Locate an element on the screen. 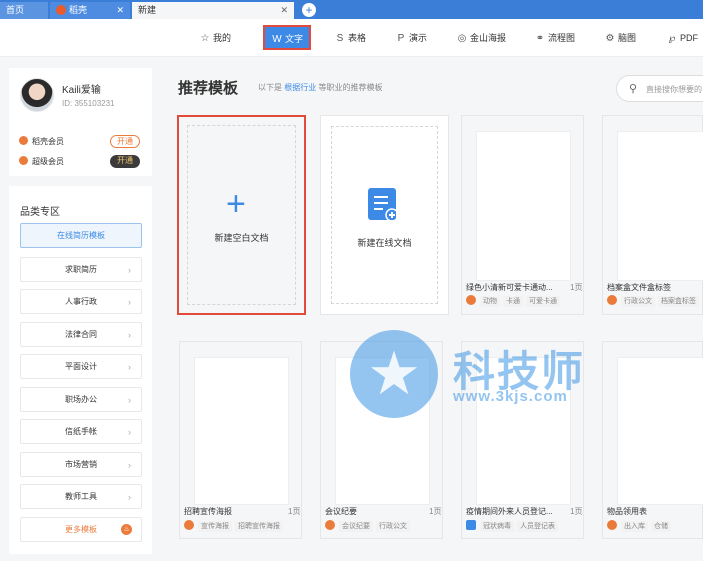 This screenshot has width=703, height=561. category-job-resume: 求职简历 › is located at coordinates (81, 269).